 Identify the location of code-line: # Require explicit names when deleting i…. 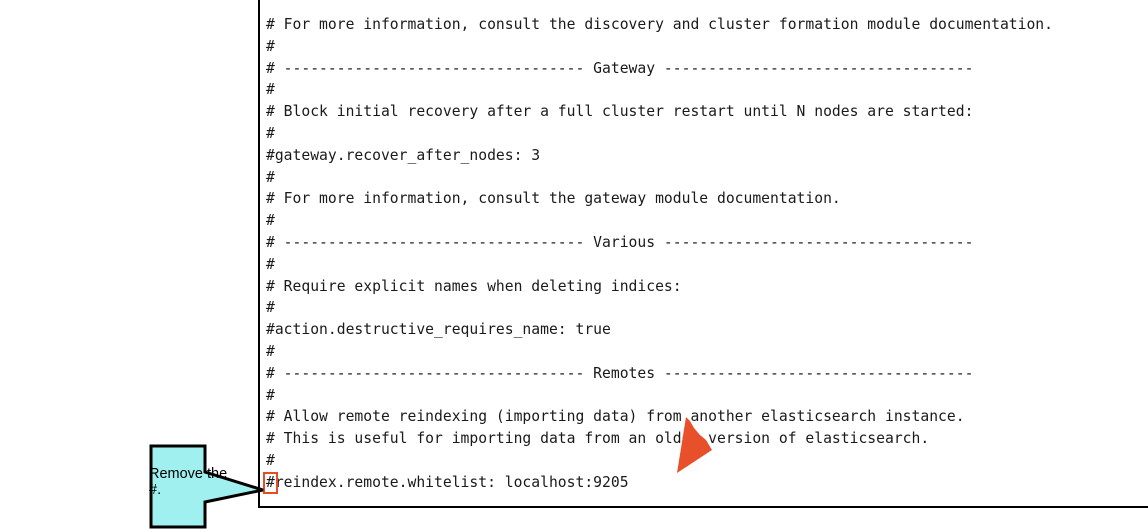
(474, 286).